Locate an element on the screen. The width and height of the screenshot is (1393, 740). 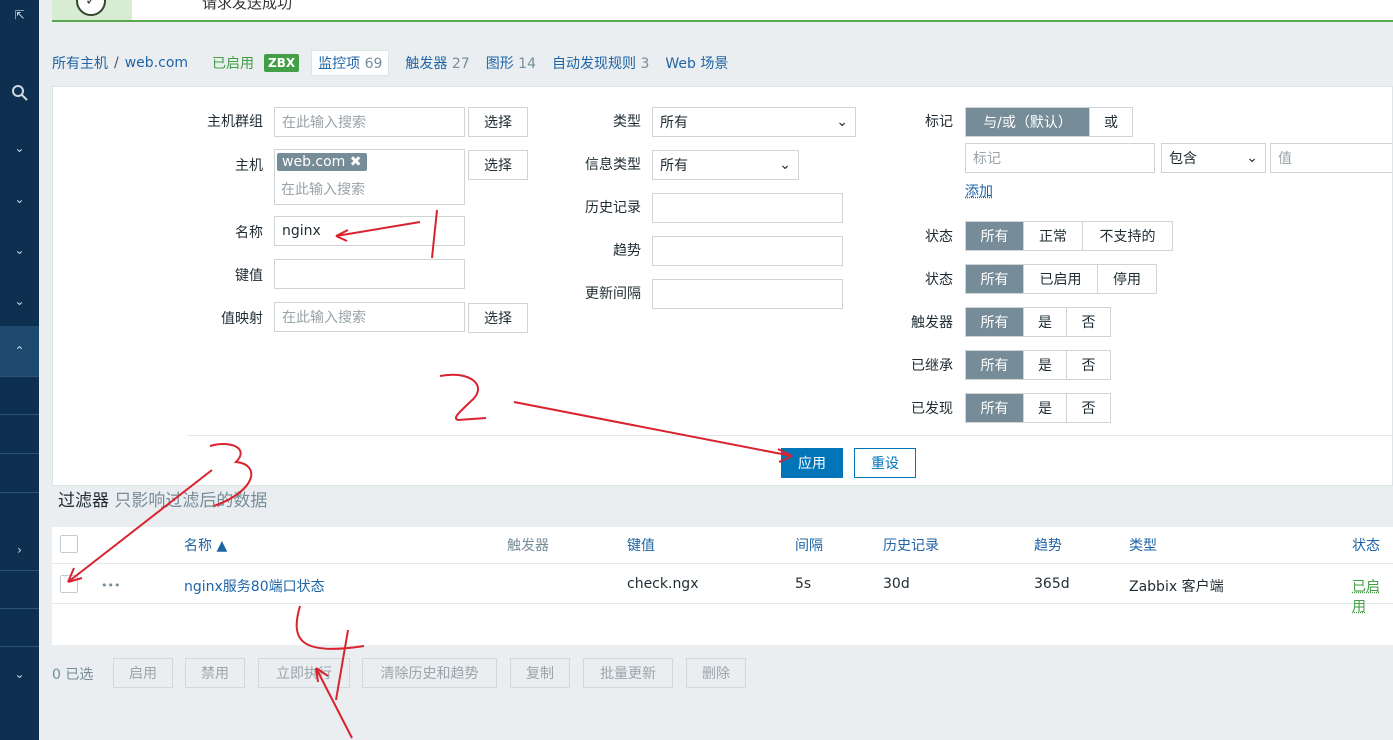
inherited-label: 已继承 is located at coordinates (932, 366).